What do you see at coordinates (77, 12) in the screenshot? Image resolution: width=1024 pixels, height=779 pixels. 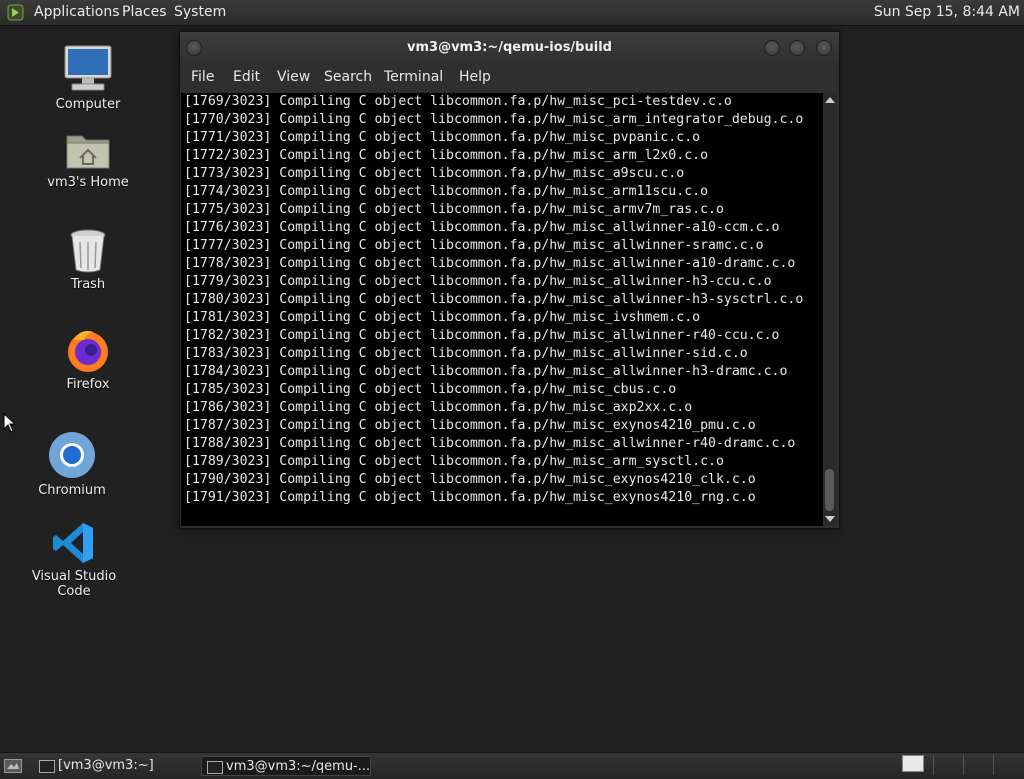 I see `applications-menu: Applications` at bounding box center [77, 12].